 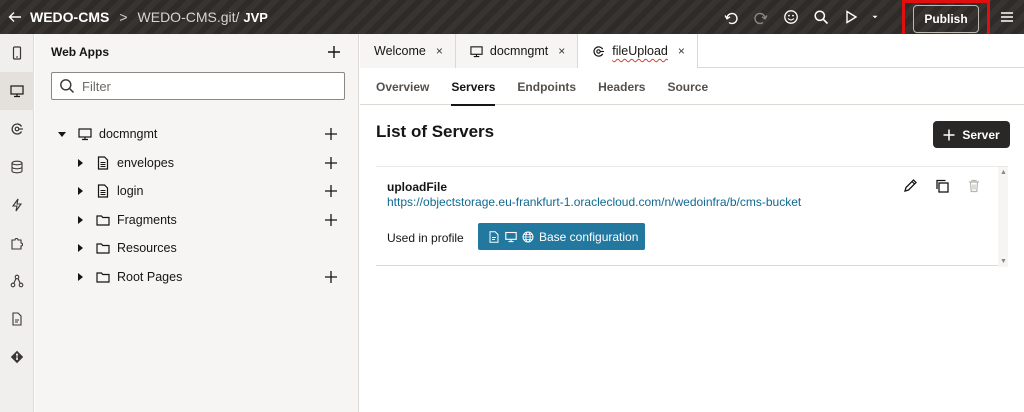 I want to click on subtab-endpoints: Endpoints, so click(x=546, y=86).